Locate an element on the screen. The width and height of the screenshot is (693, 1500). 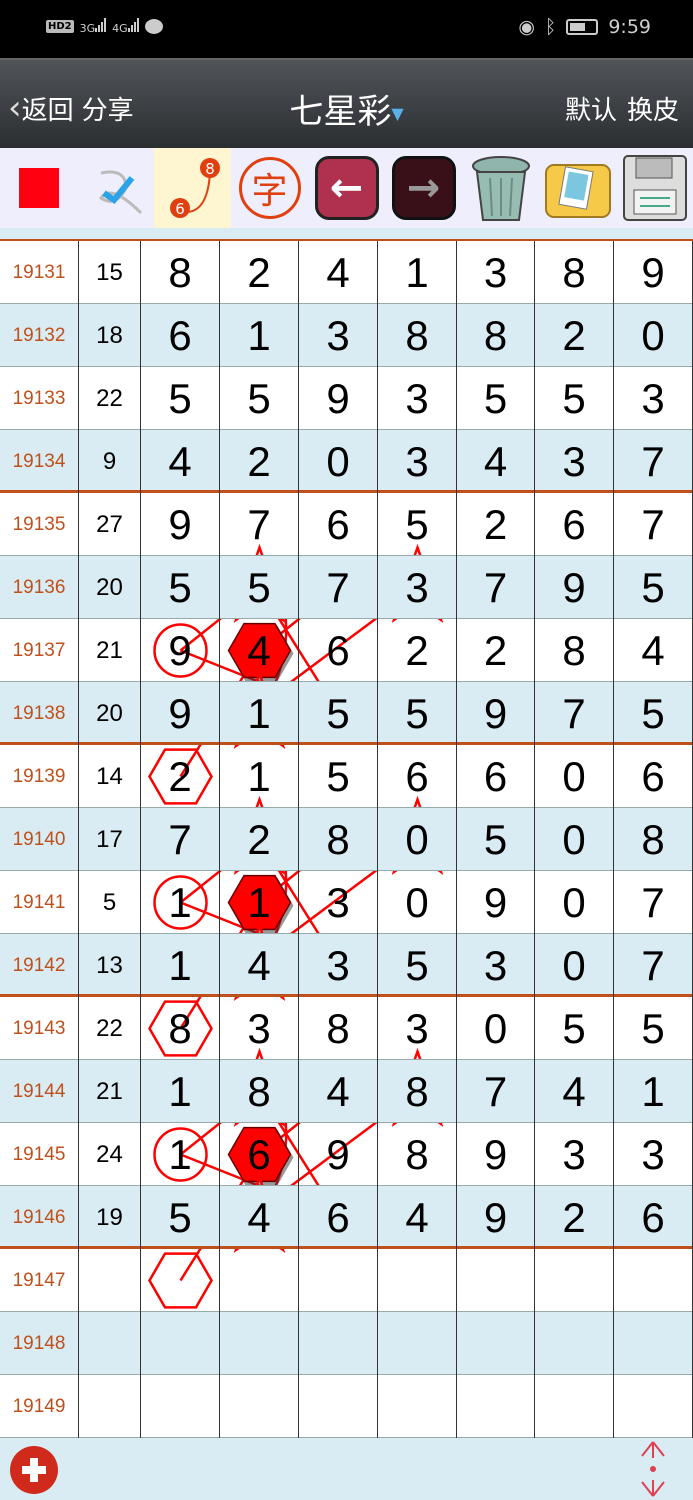
issue-number: 19138 is located at coordinates (39, 713).